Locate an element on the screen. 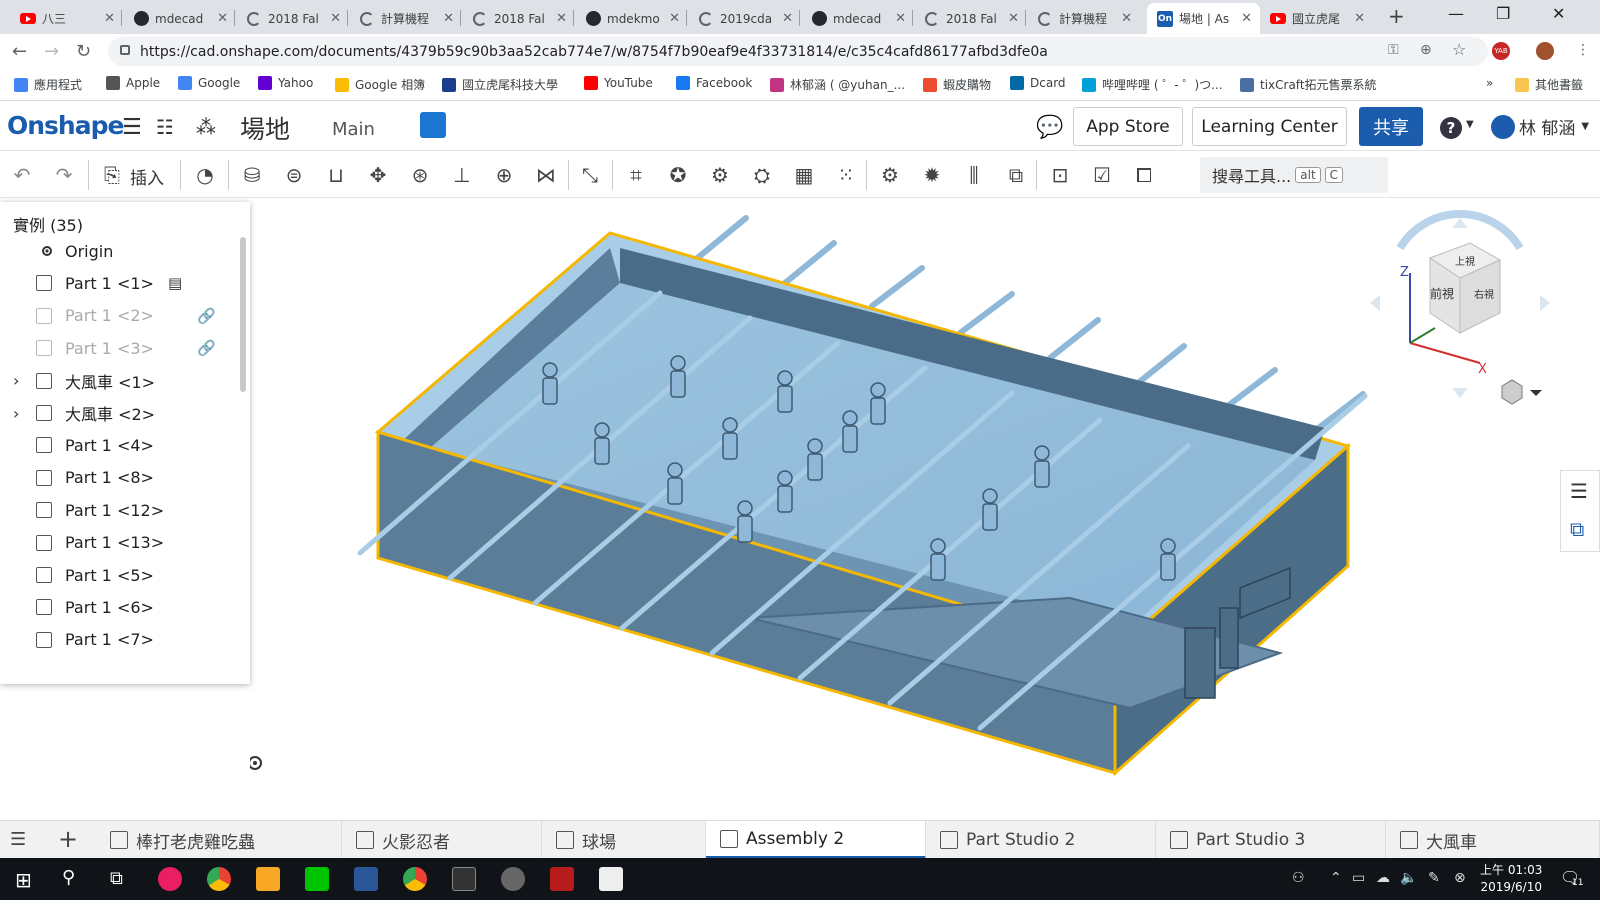  redo-icon: ↷ is located at coordinates (64, 175).